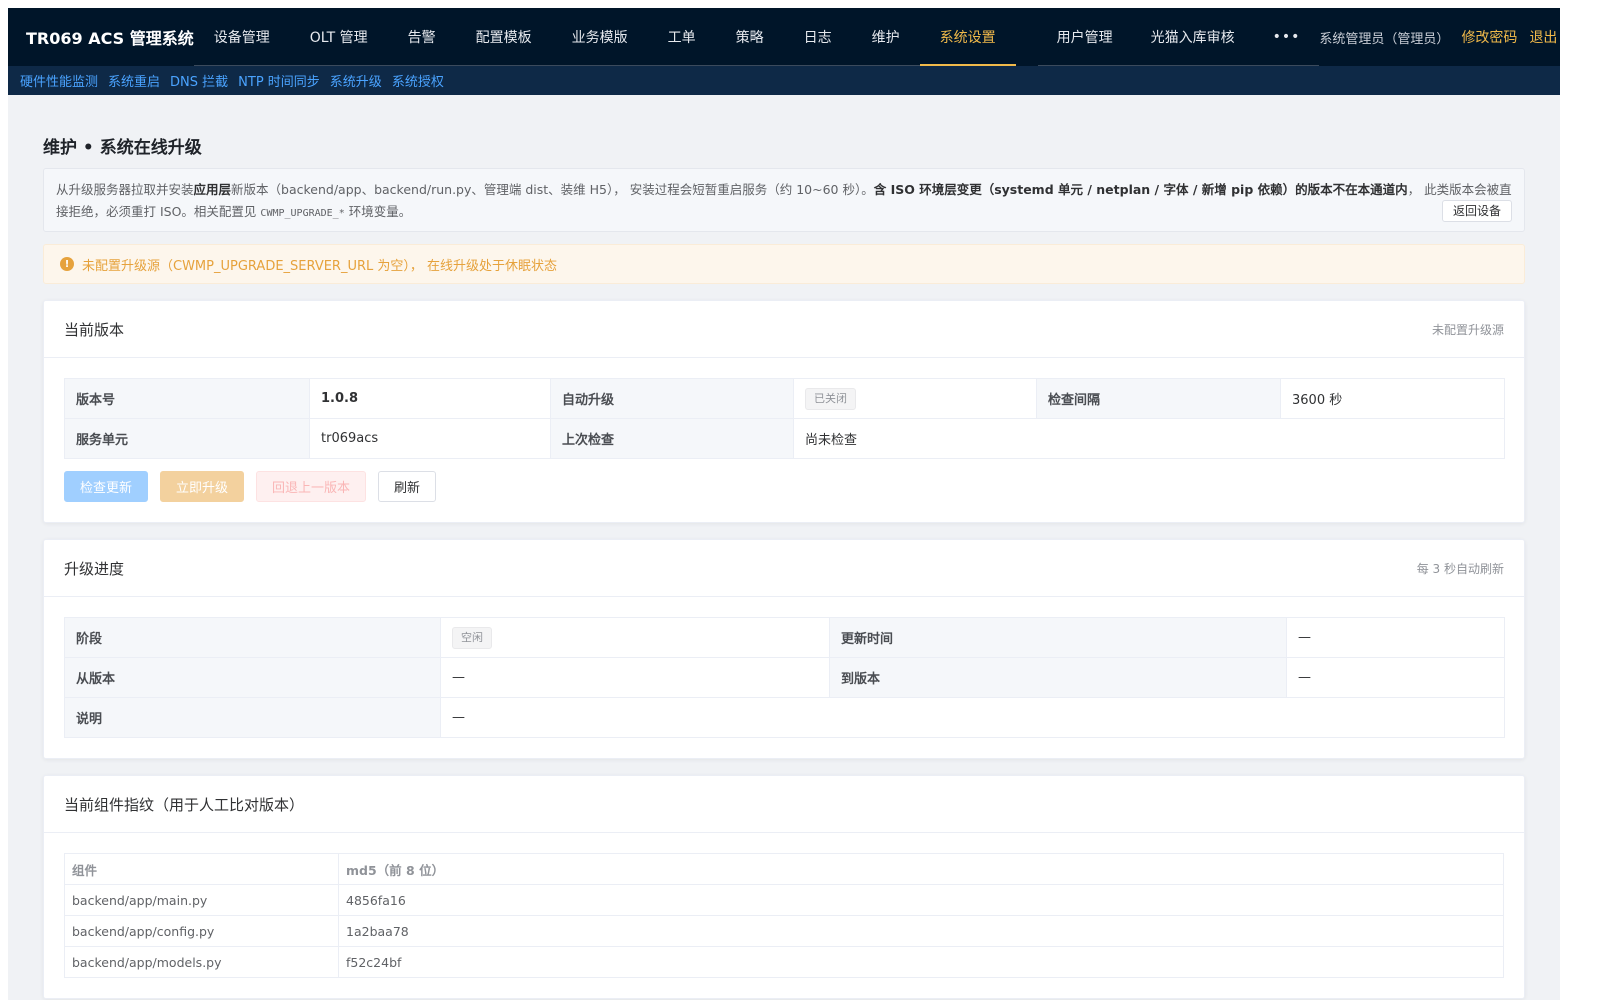  What do you see at coordinates (784, 804) in the screenshot?
I see `card-header: 当前组件指纹（用于人工比对版本）` at bounding box center [784, 804].